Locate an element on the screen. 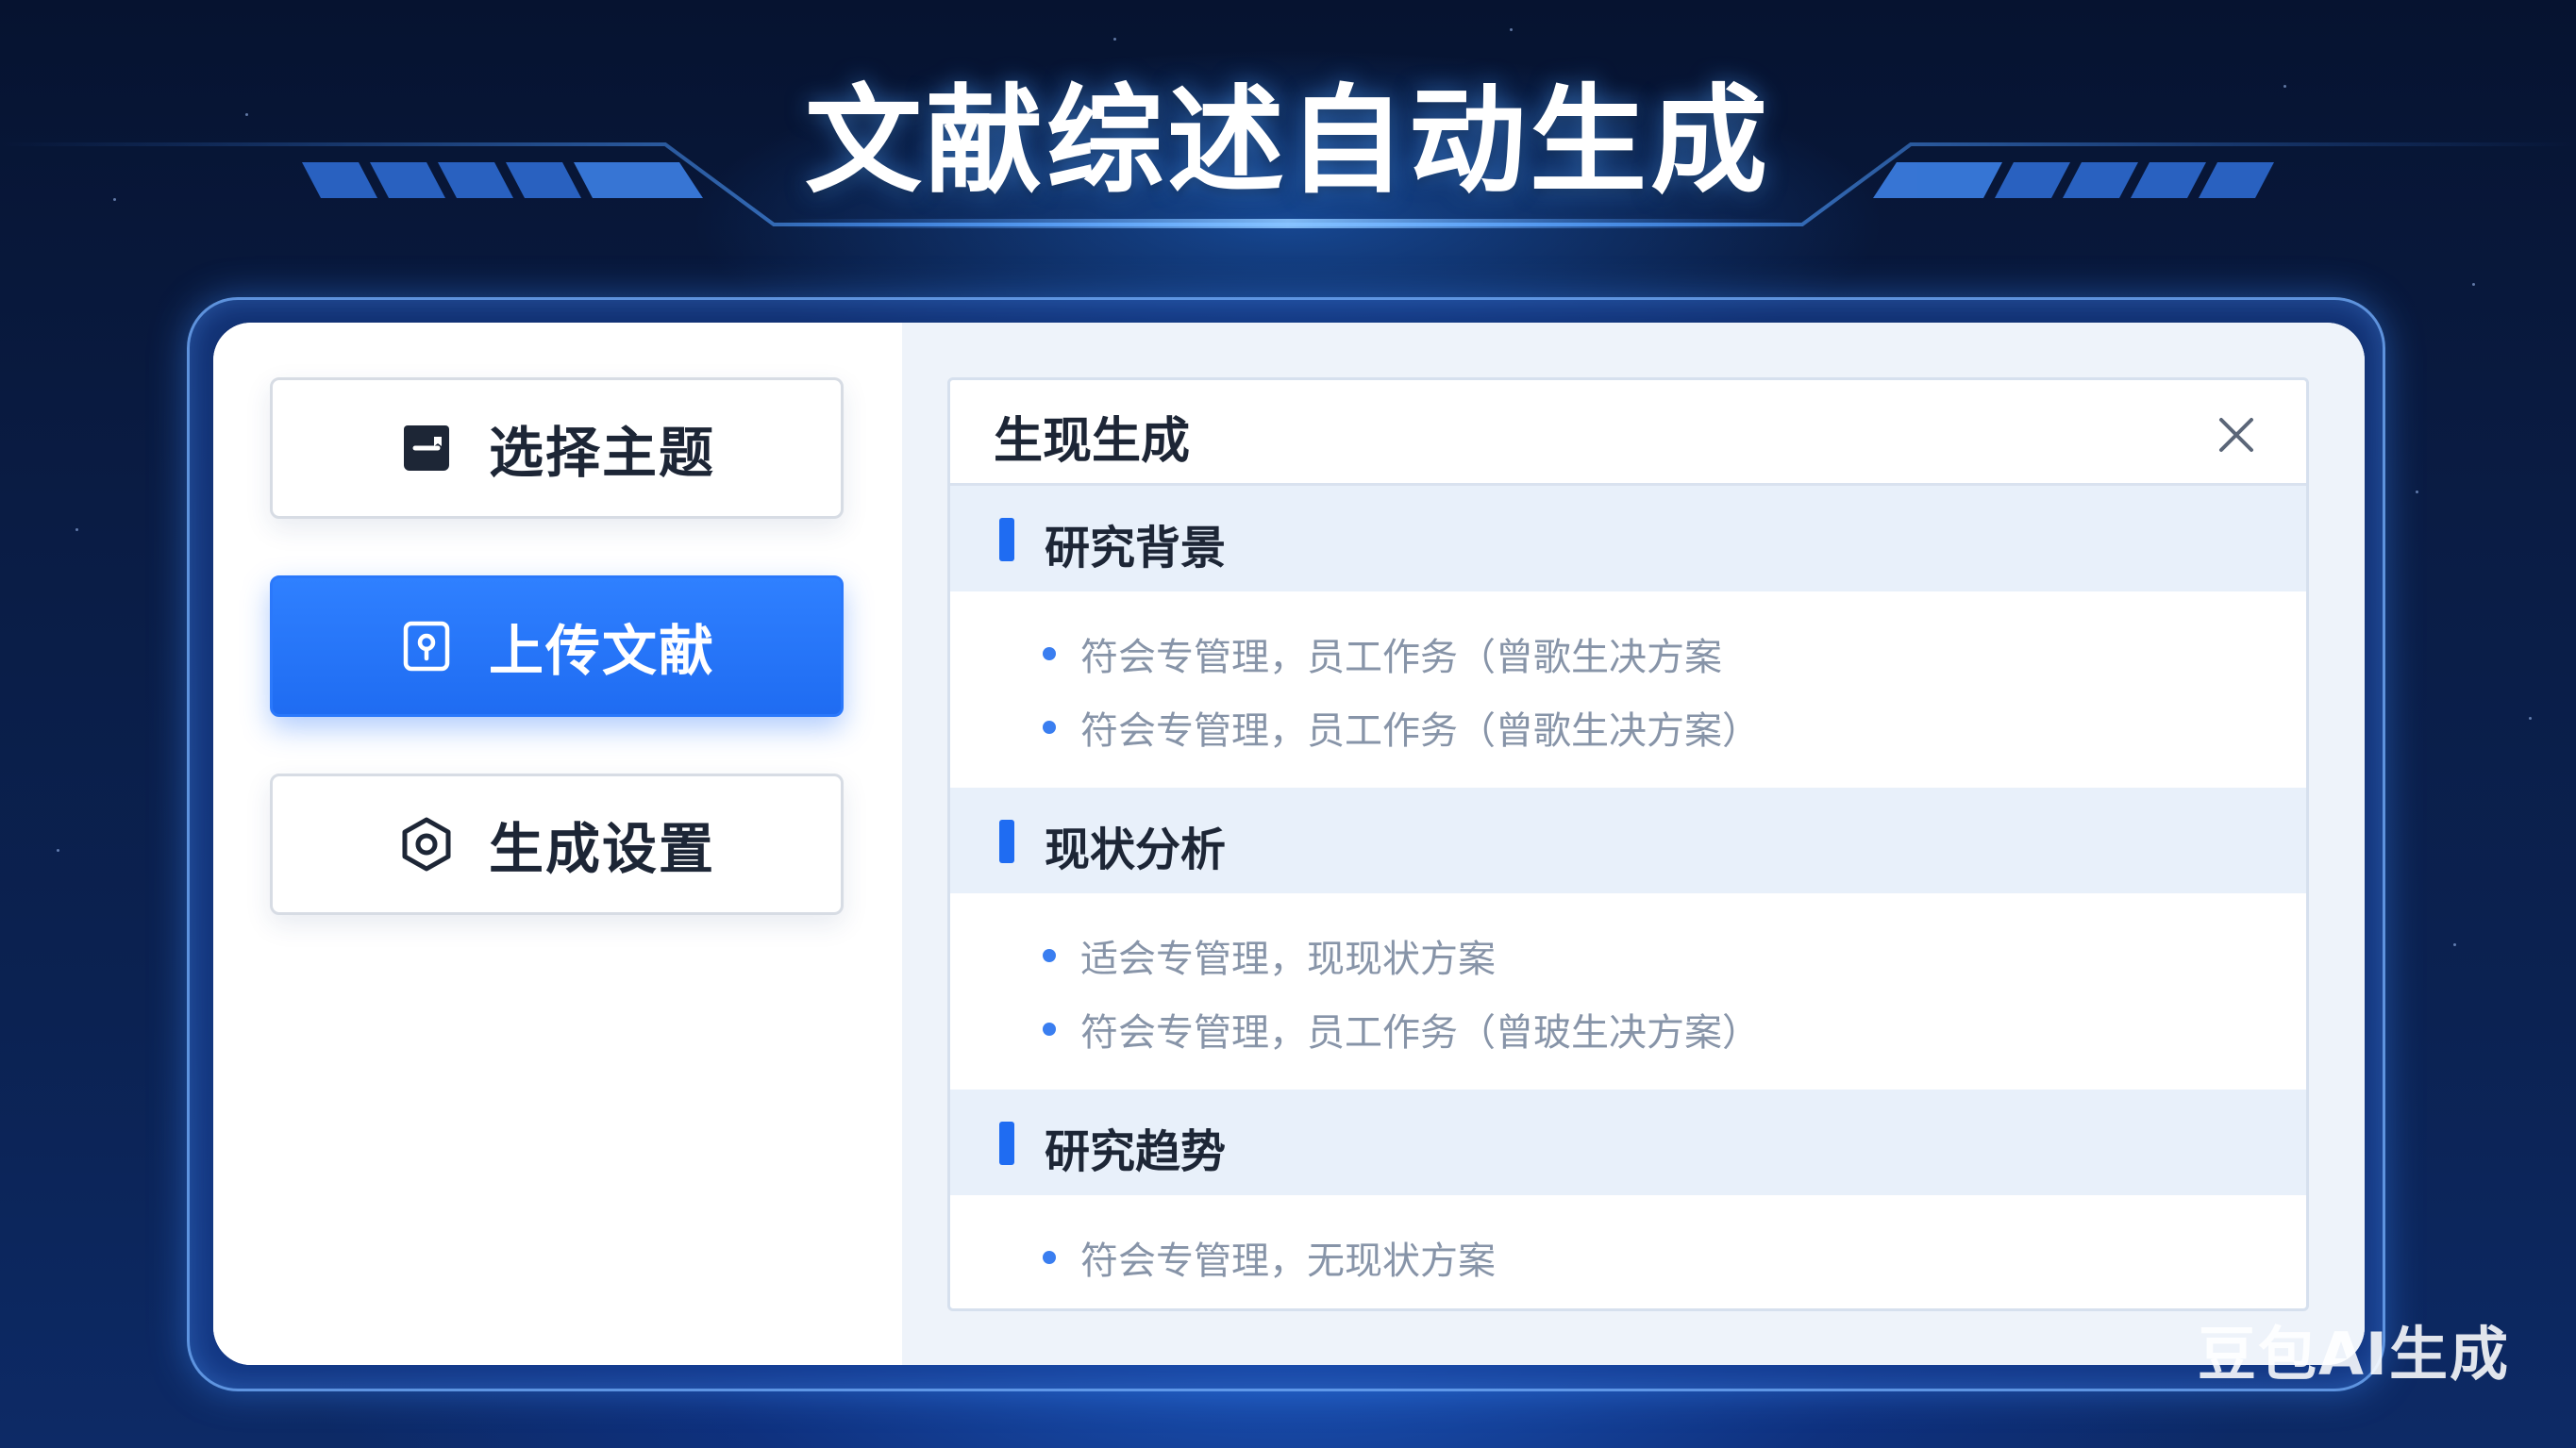  list-item-text: 适会专管理，现现状方案 is located at coordinates (1288, 959).